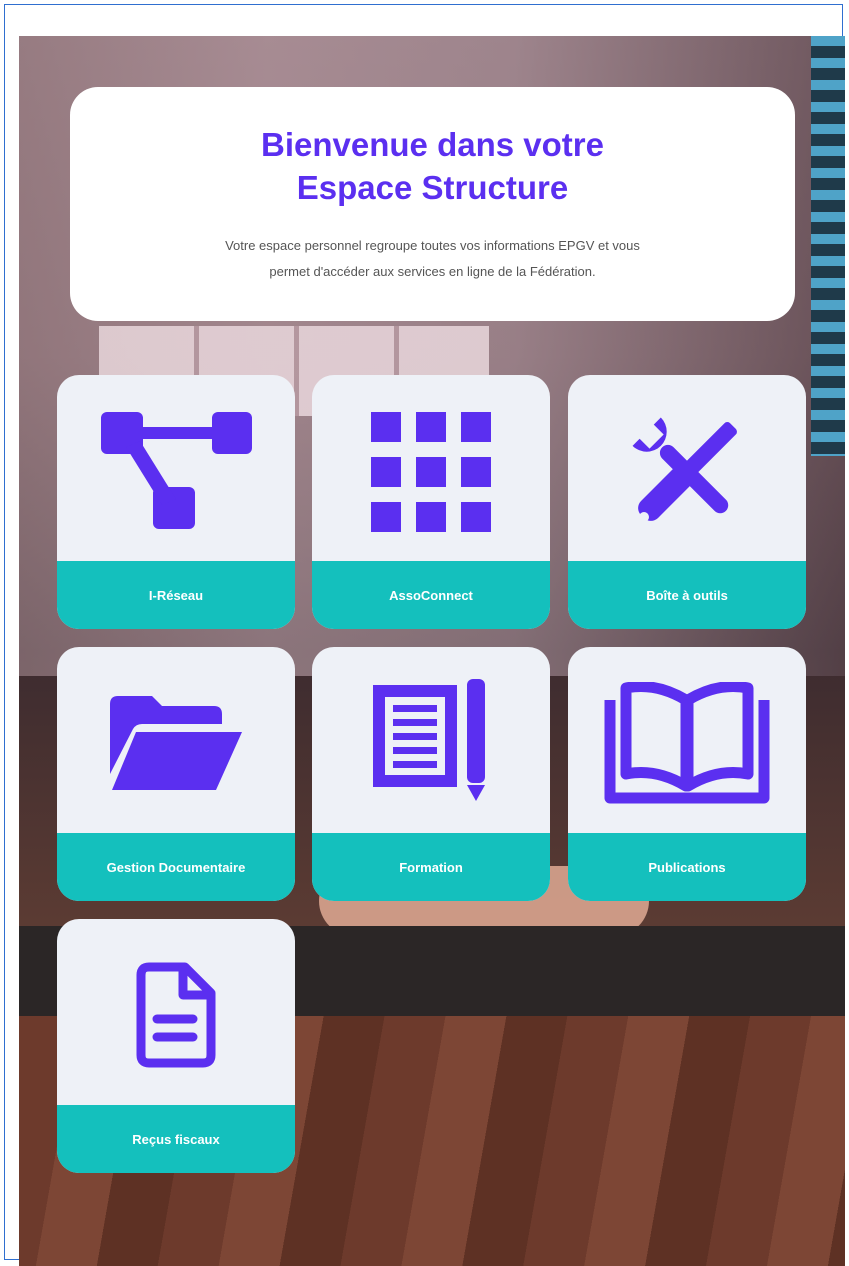 The height and width of the screenshot is (1266, 849). I want to click on tile-label: AssoConnect, so click(431, 595).